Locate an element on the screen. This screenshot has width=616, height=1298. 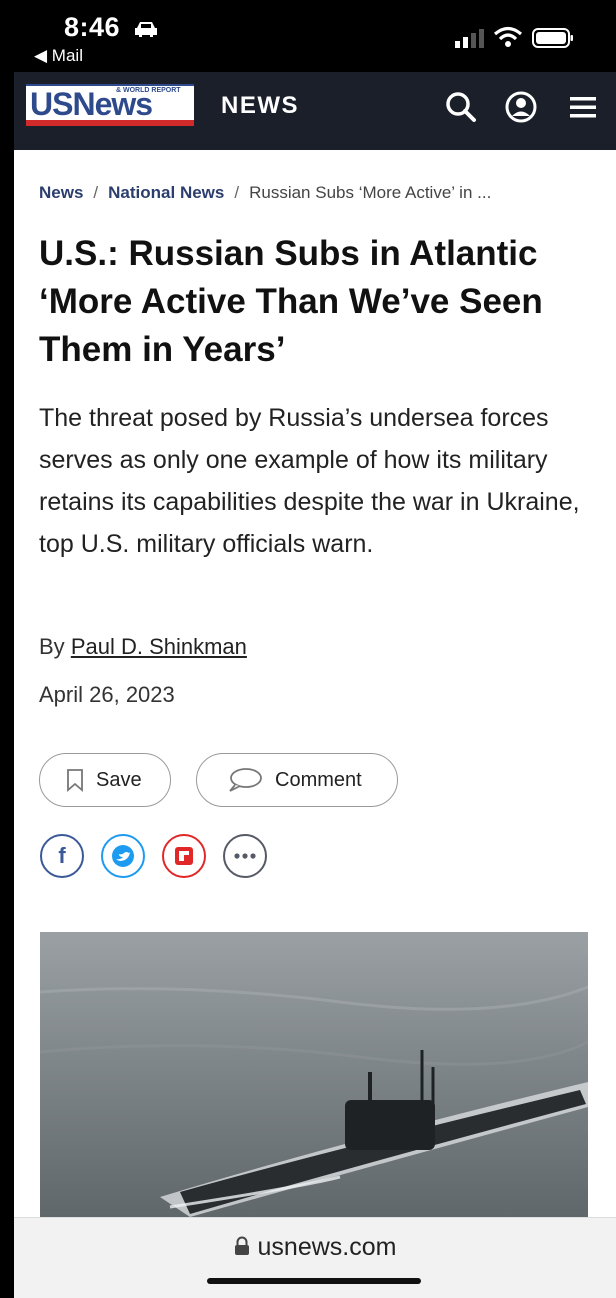
account-icon is located at coordinates (521, 107).